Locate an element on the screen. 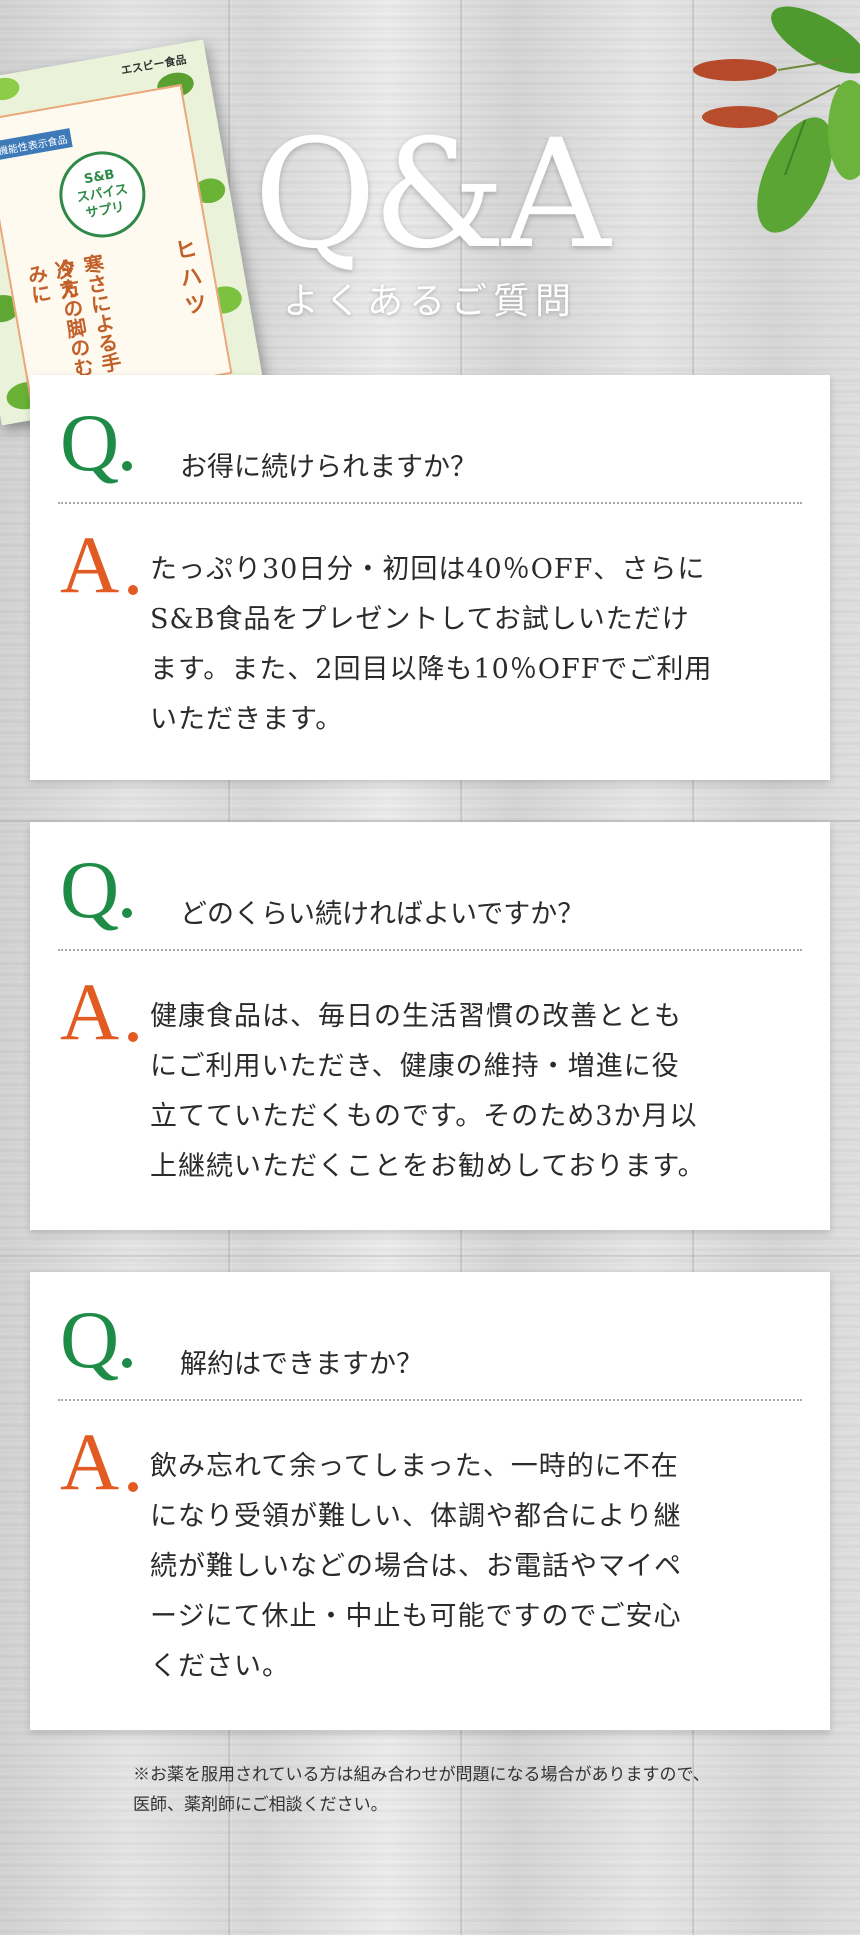 Image resolution: width=860 pixels, height=1935 pixels. answer-line: 続が難しいなどの場合は、お電話やマイペ is located at coordinates (416, 1566).